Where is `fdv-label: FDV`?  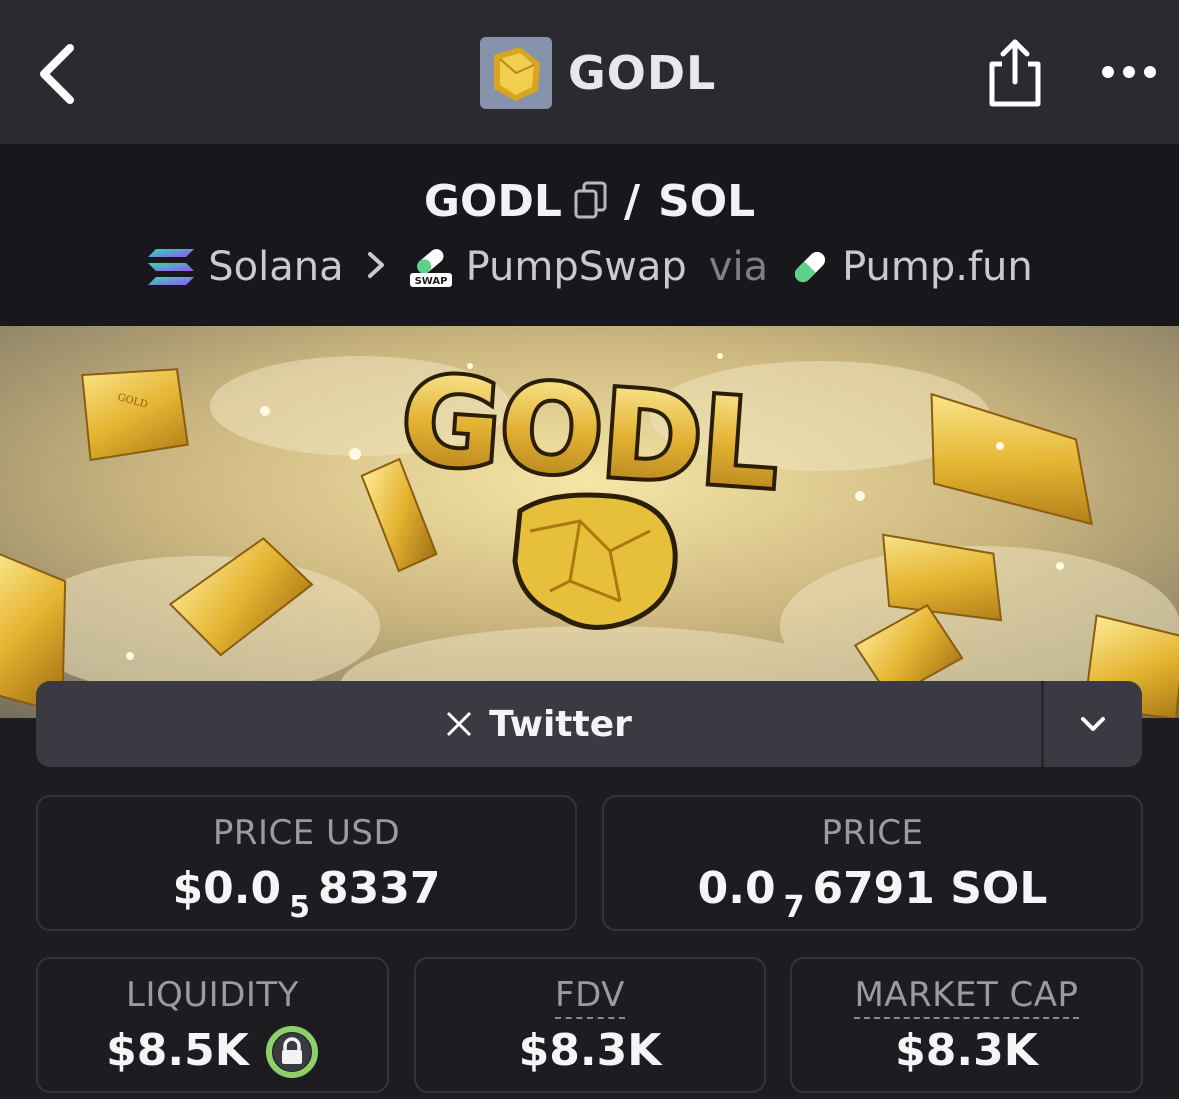
fdv-label: FDV is located at coordinates (590, 997).